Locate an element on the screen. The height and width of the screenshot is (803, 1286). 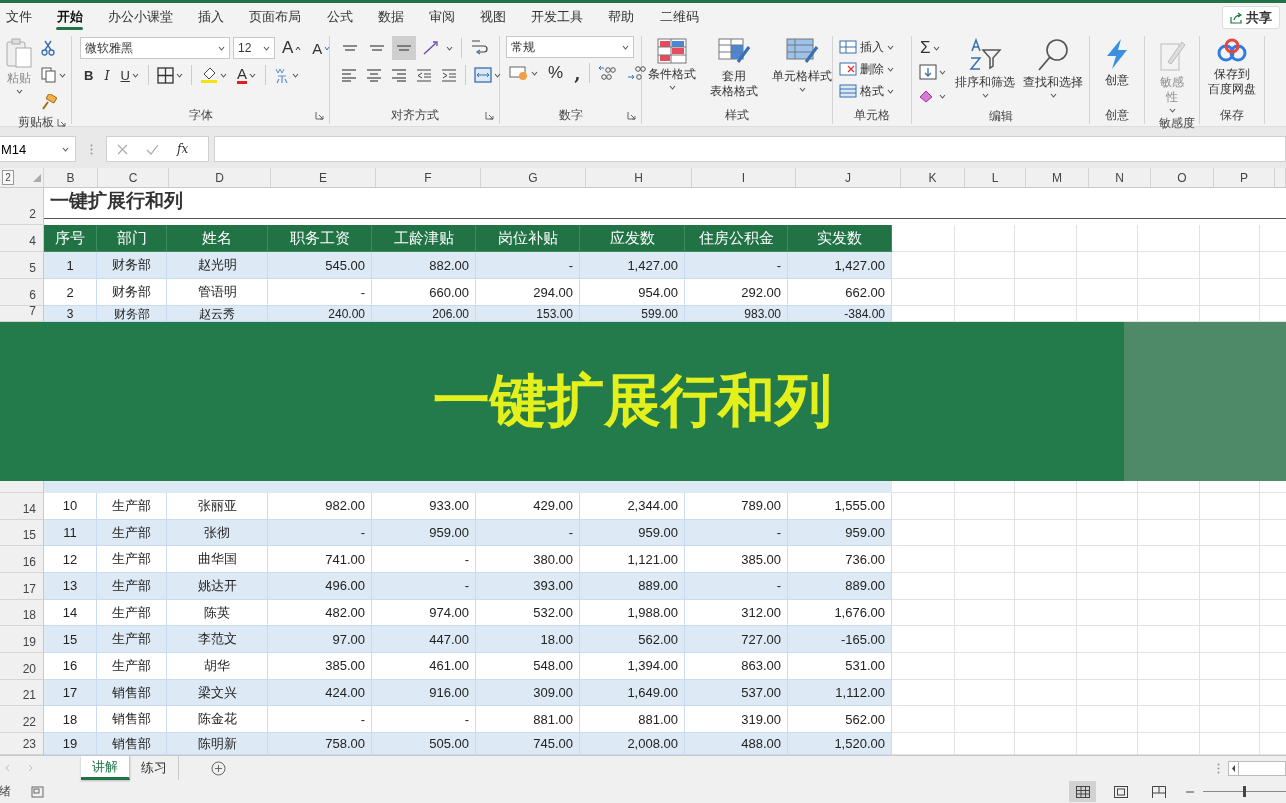
view-button is located at coordinates (1082, 791).